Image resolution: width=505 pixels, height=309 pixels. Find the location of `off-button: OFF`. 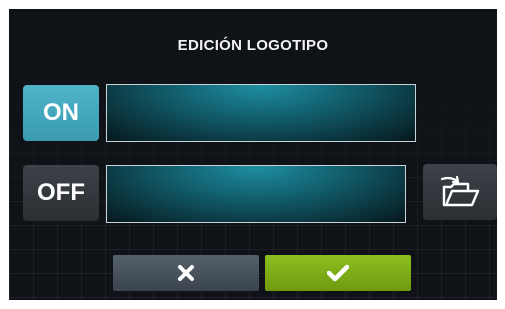

off-button: OFF is located at coordinates (61, 193).